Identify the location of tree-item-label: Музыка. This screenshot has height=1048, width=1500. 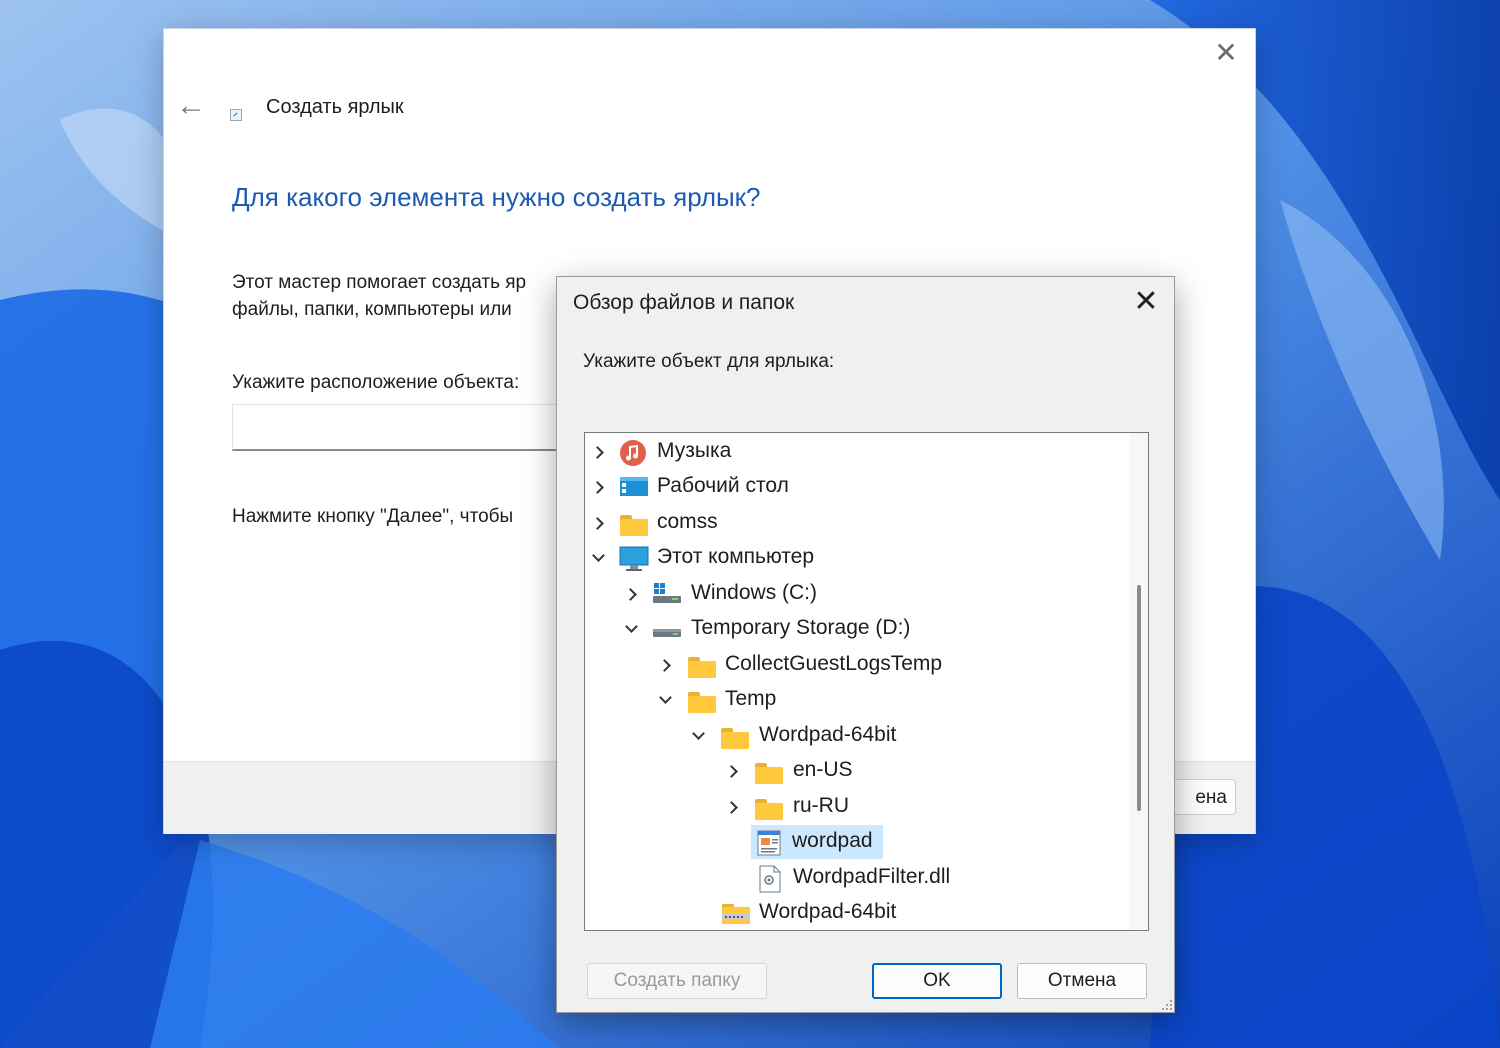
(694, 450).